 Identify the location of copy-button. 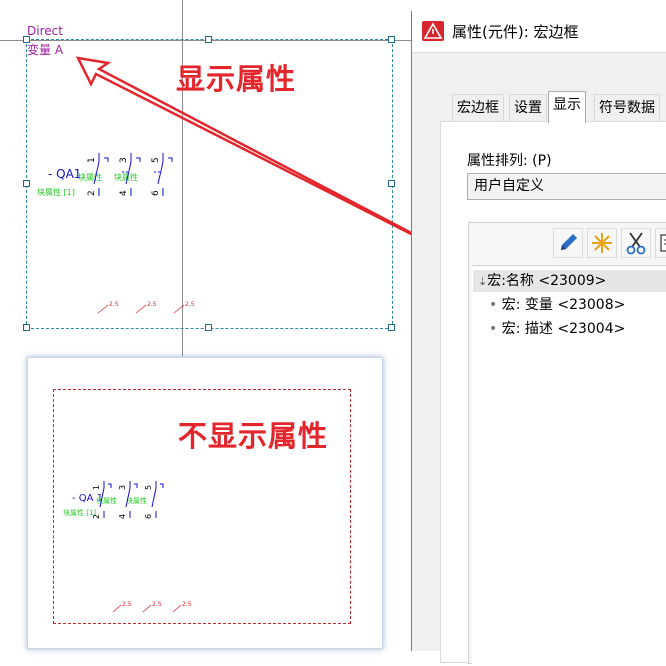
(660, 243).